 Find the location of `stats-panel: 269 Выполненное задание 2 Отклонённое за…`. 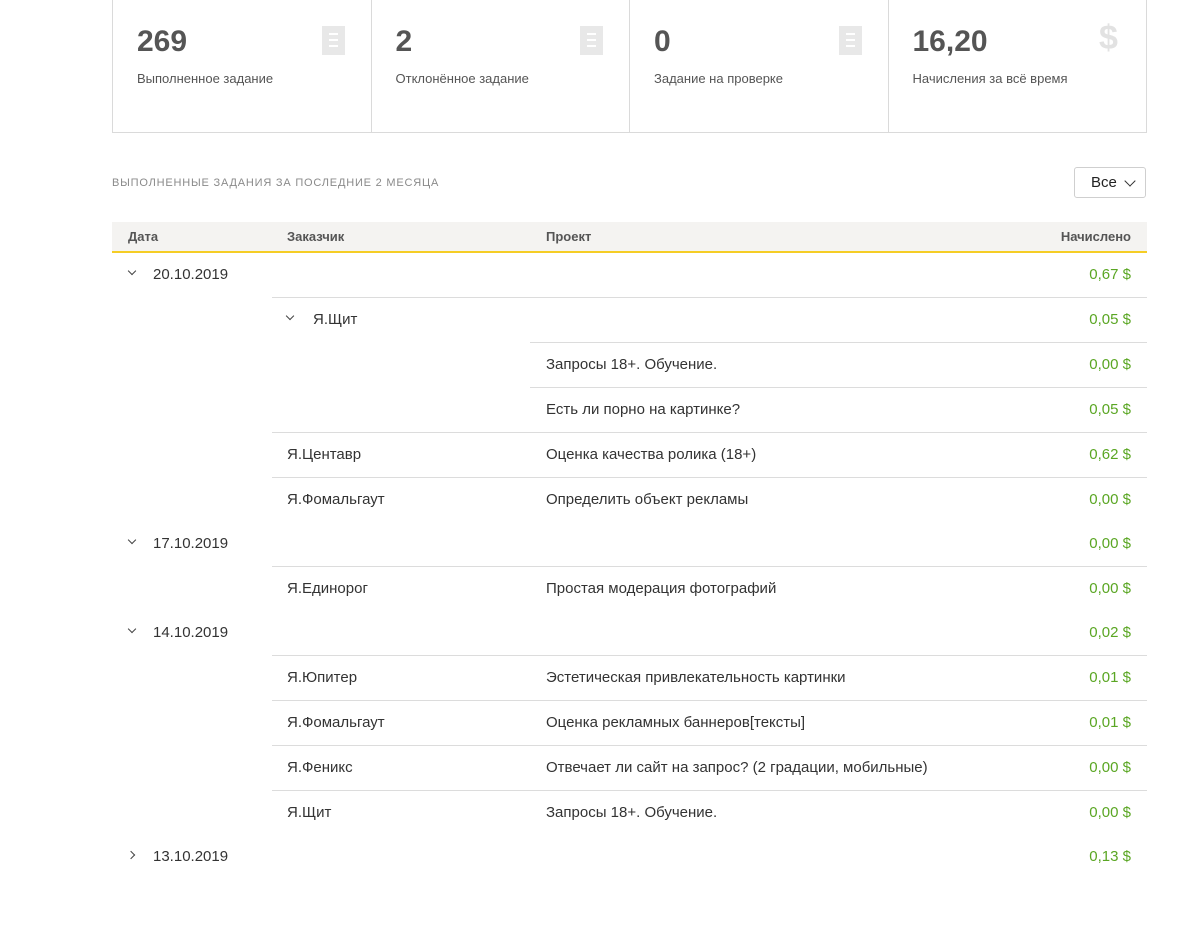

stats-panel: 269 Выполненное задание 2 Отклонённое за… is located at coordinates (629, 66).